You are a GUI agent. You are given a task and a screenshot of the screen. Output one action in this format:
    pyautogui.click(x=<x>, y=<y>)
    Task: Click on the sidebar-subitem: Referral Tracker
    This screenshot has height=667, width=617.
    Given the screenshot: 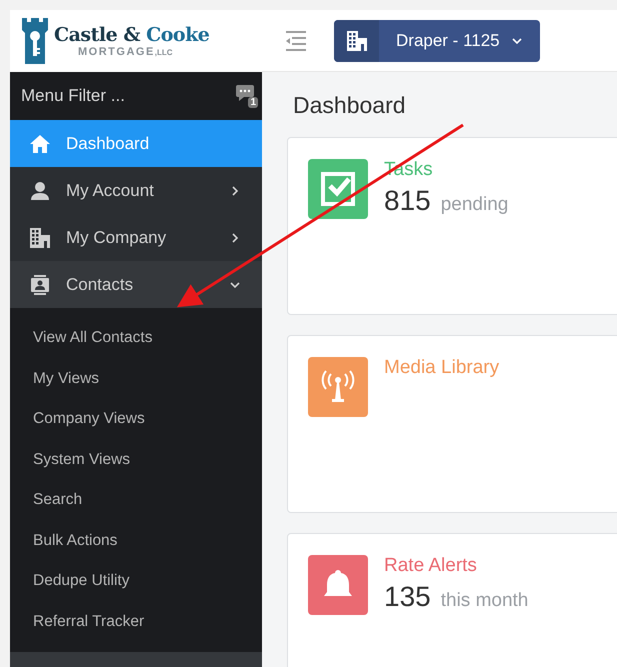 What is the action you would take?
    pyautogui.click(x=136, y=622)
    